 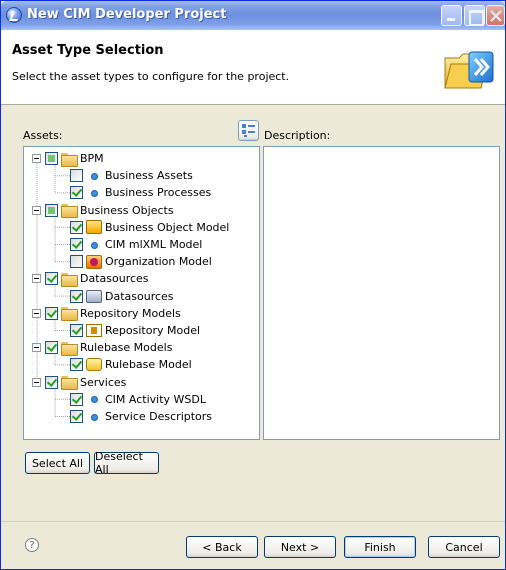 What do you see at coordinates (222, 547) in the screenshot?
I see `back-button: < Back` at bounding box center [222, 547].